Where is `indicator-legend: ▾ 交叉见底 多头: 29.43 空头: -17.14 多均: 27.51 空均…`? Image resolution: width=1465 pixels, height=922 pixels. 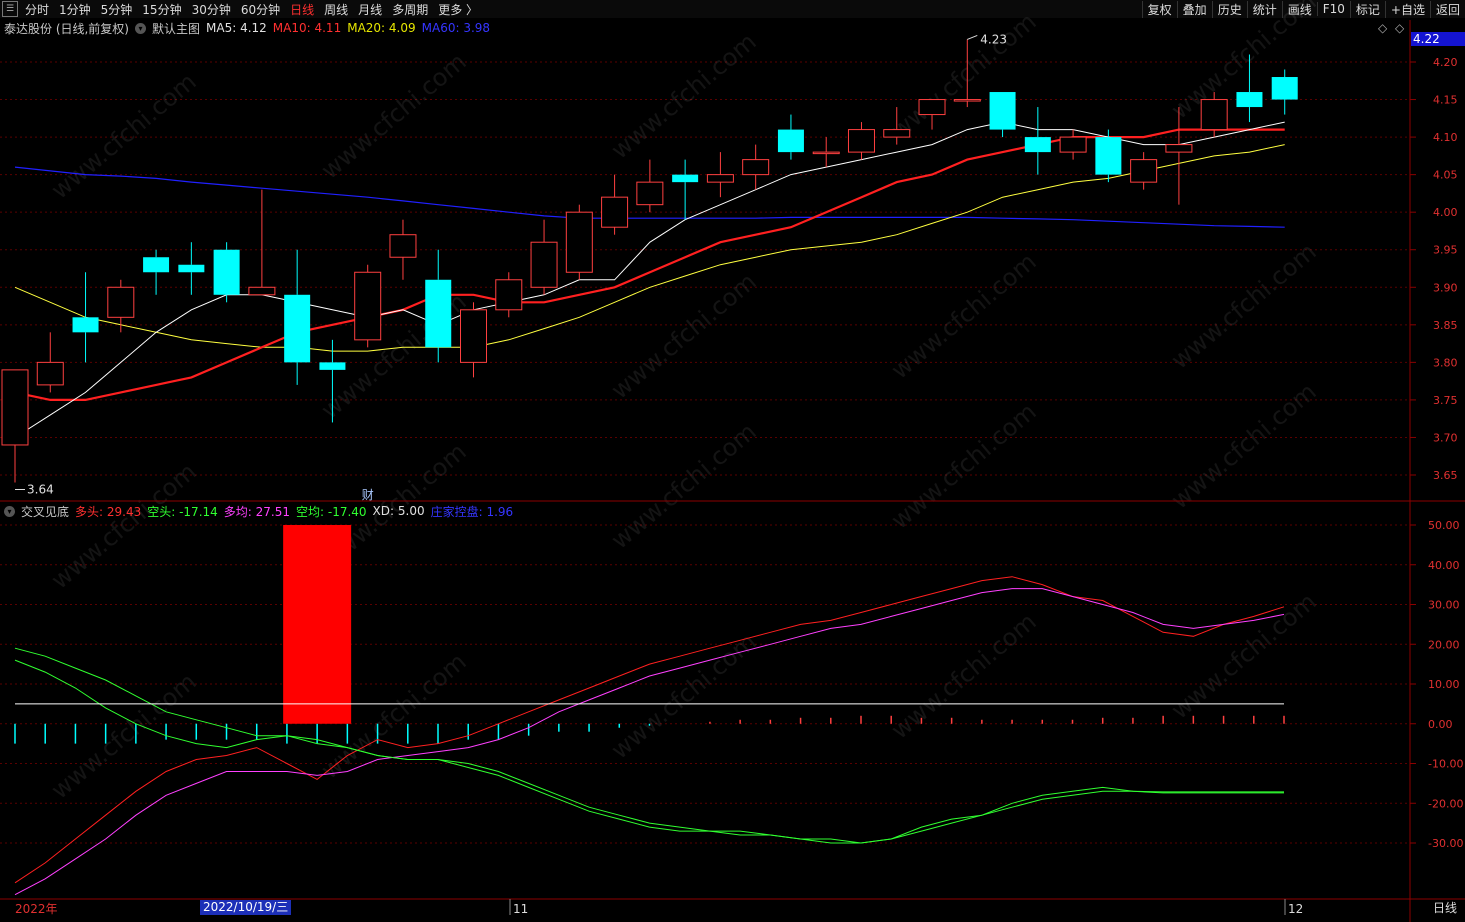
indicator-legend: ▾ 交叉见底 多头: 29.43 空头: -17.14 多均: 27.51 空均… is located at coordinates (261, 511).